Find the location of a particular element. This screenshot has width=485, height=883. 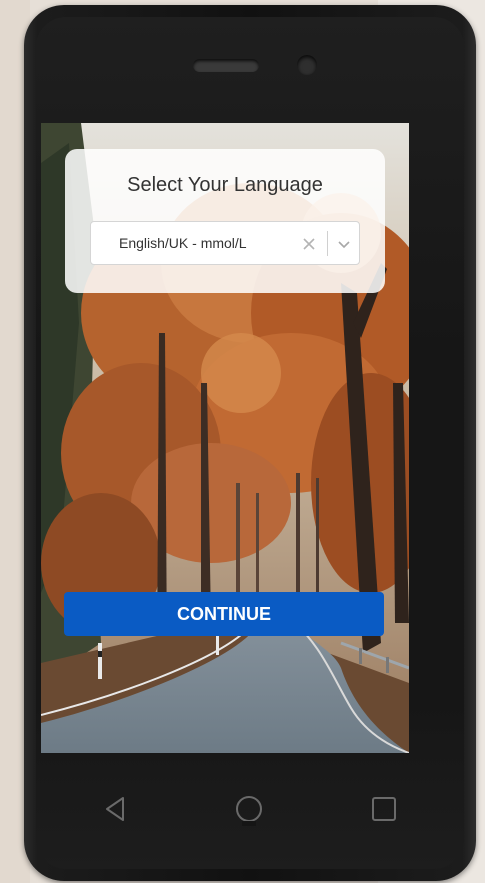

language-select: English/UK - mmol/L is located at coordinates (225, 243).